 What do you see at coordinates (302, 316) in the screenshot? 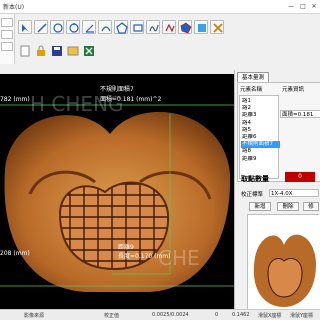
I see `status-mouse-y: 滑鼠Y座標` at bounding box center [302, 316].